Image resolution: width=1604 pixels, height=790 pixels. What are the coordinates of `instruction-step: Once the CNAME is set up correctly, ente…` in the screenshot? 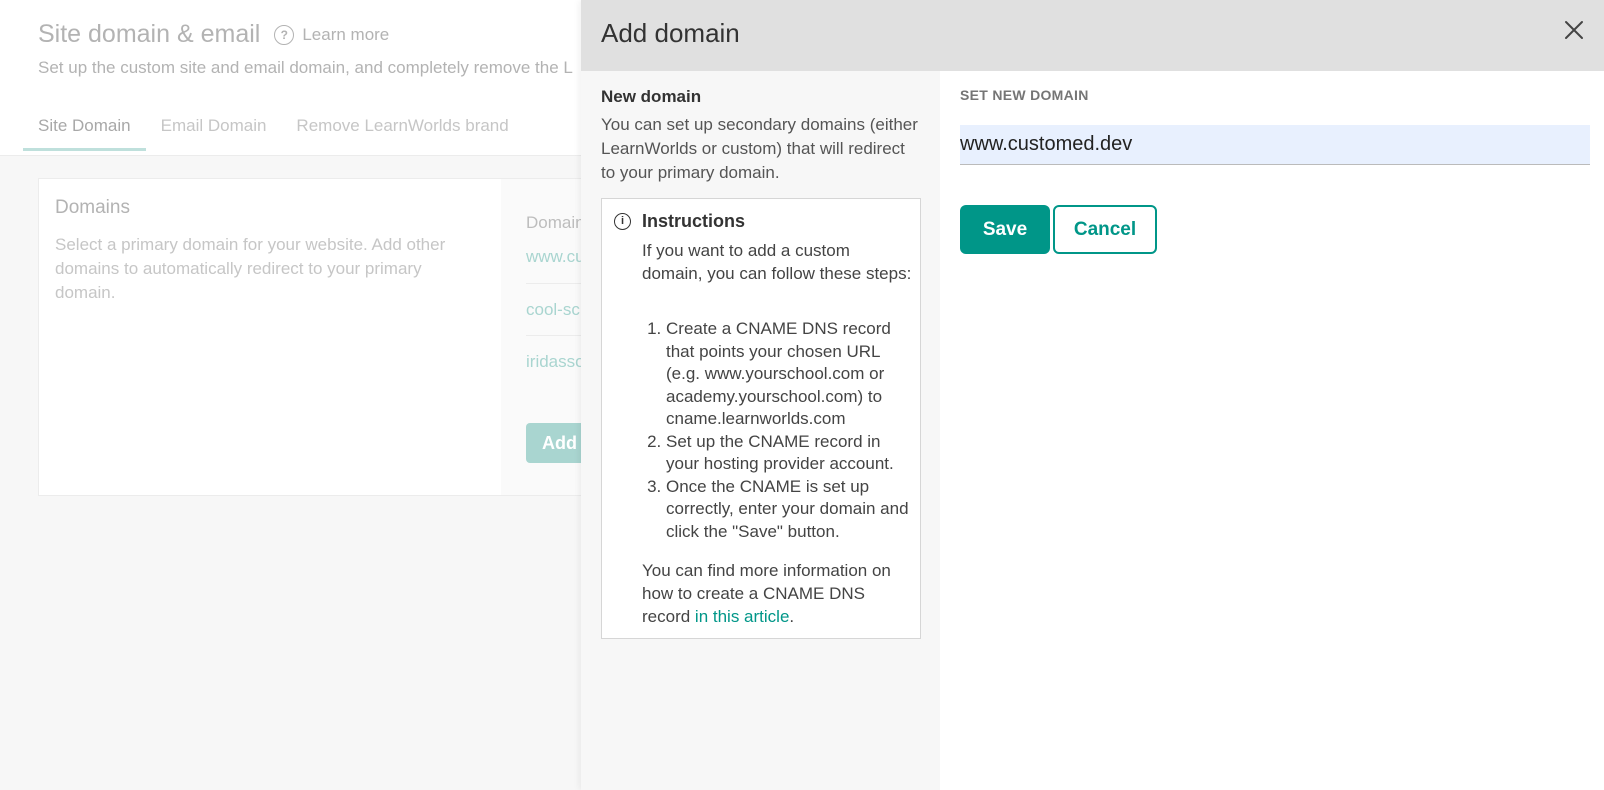 It's located at (789, 510).